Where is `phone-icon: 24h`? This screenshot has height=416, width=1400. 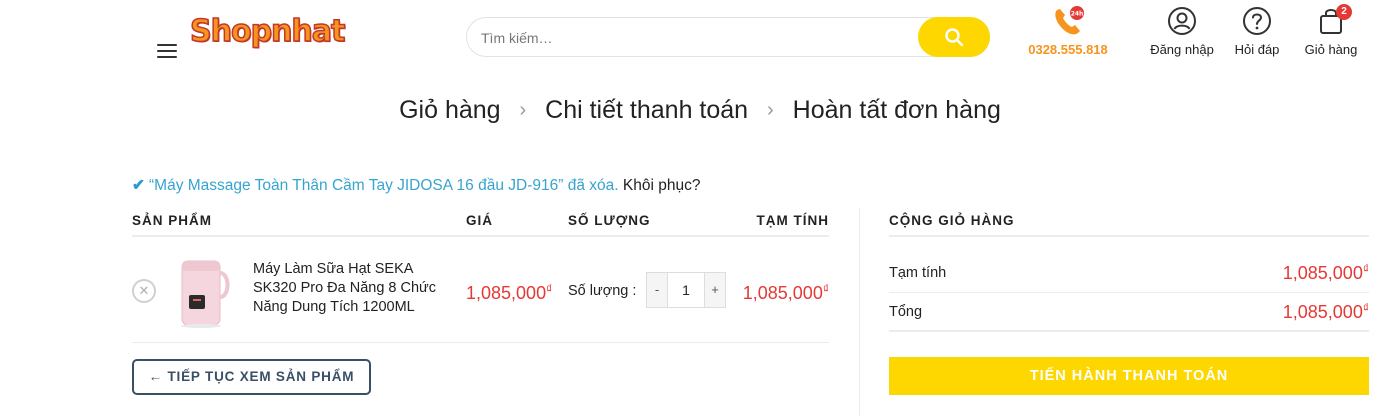 phone-icon: 24h is located at coordinates (1068, 22).